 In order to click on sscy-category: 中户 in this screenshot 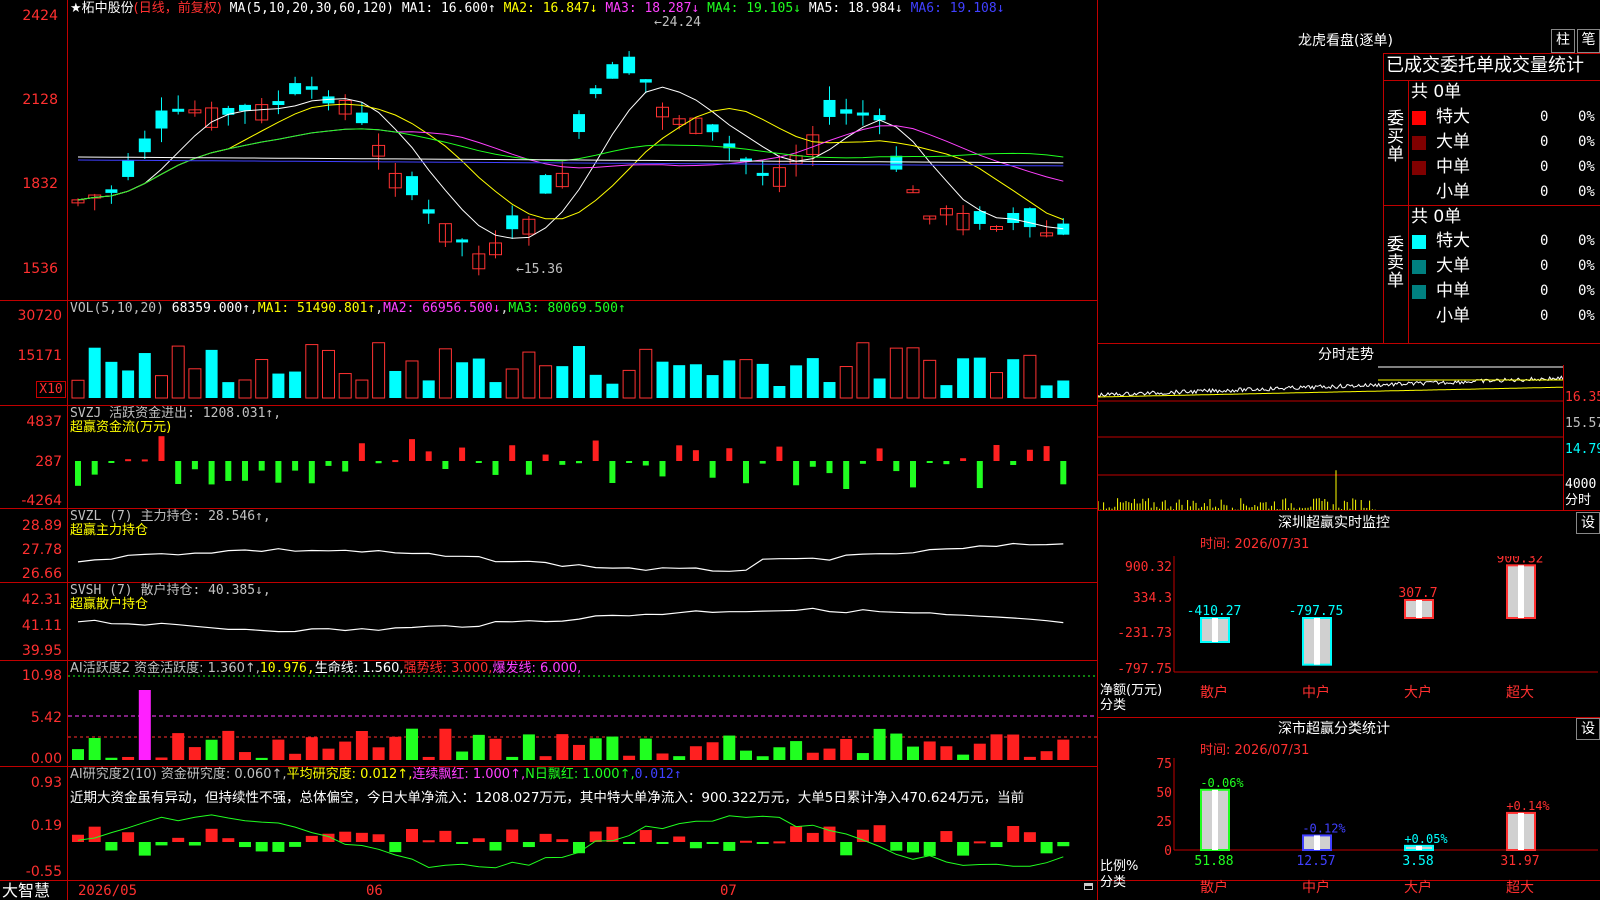, I will do `click(1316, 887)`.